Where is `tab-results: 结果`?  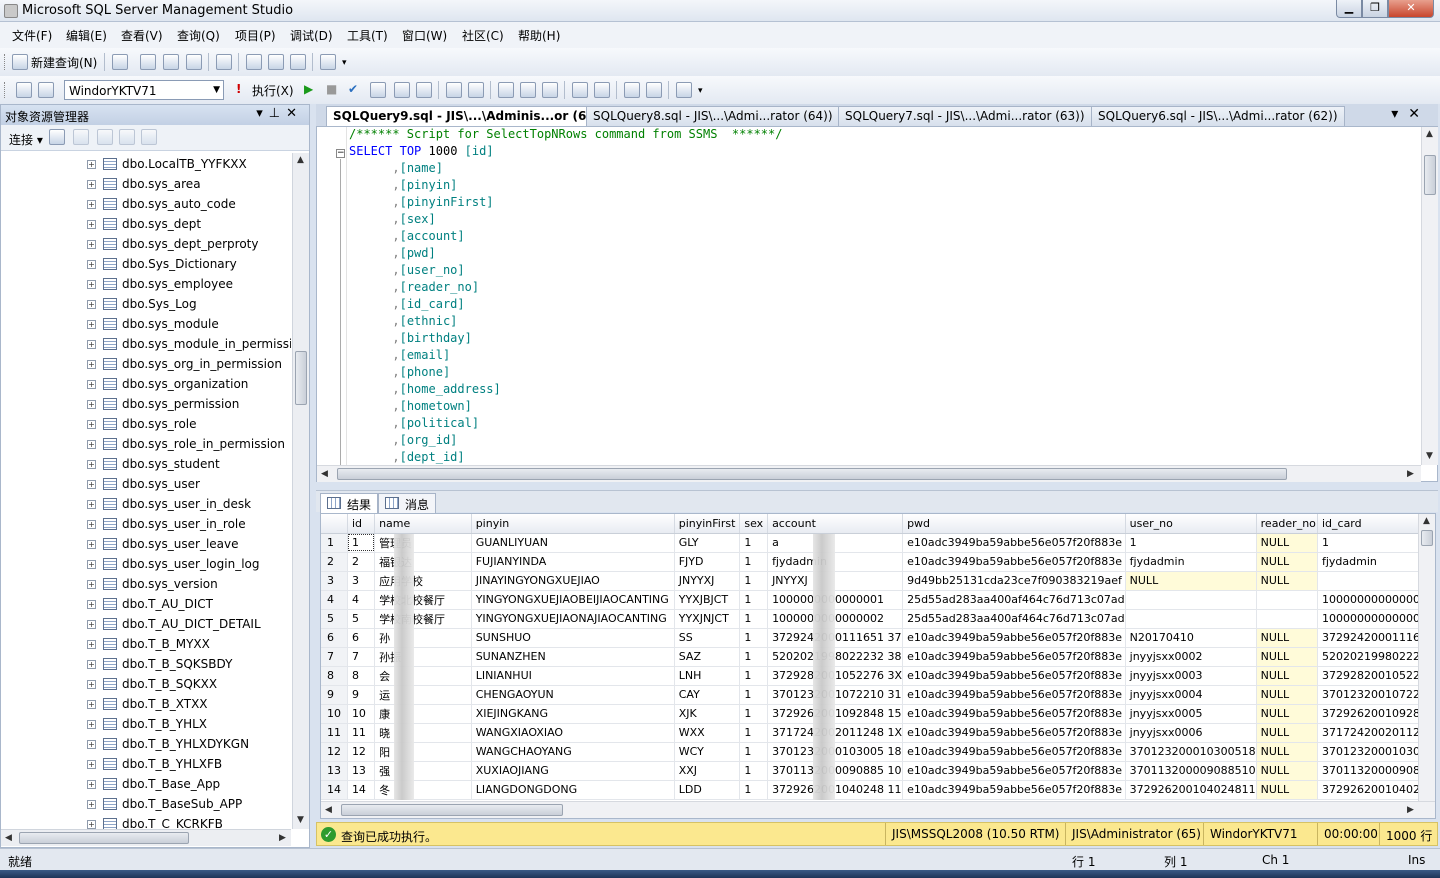
tab-results: 结果 is located at coordinates (349, 503).